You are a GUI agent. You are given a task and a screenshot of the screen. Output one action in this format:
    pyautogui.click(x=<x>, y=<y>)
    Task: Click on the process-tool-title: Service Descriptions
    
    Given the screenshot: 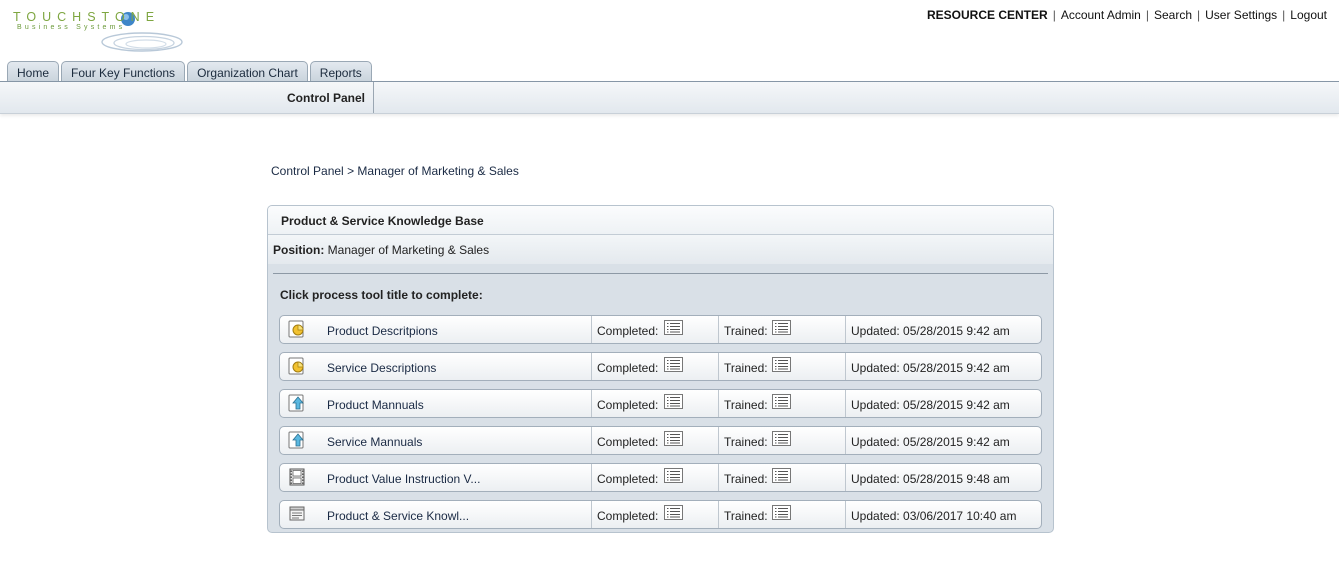 What is the action you would take?
    pyautogui.click(x=381, y=366)
    